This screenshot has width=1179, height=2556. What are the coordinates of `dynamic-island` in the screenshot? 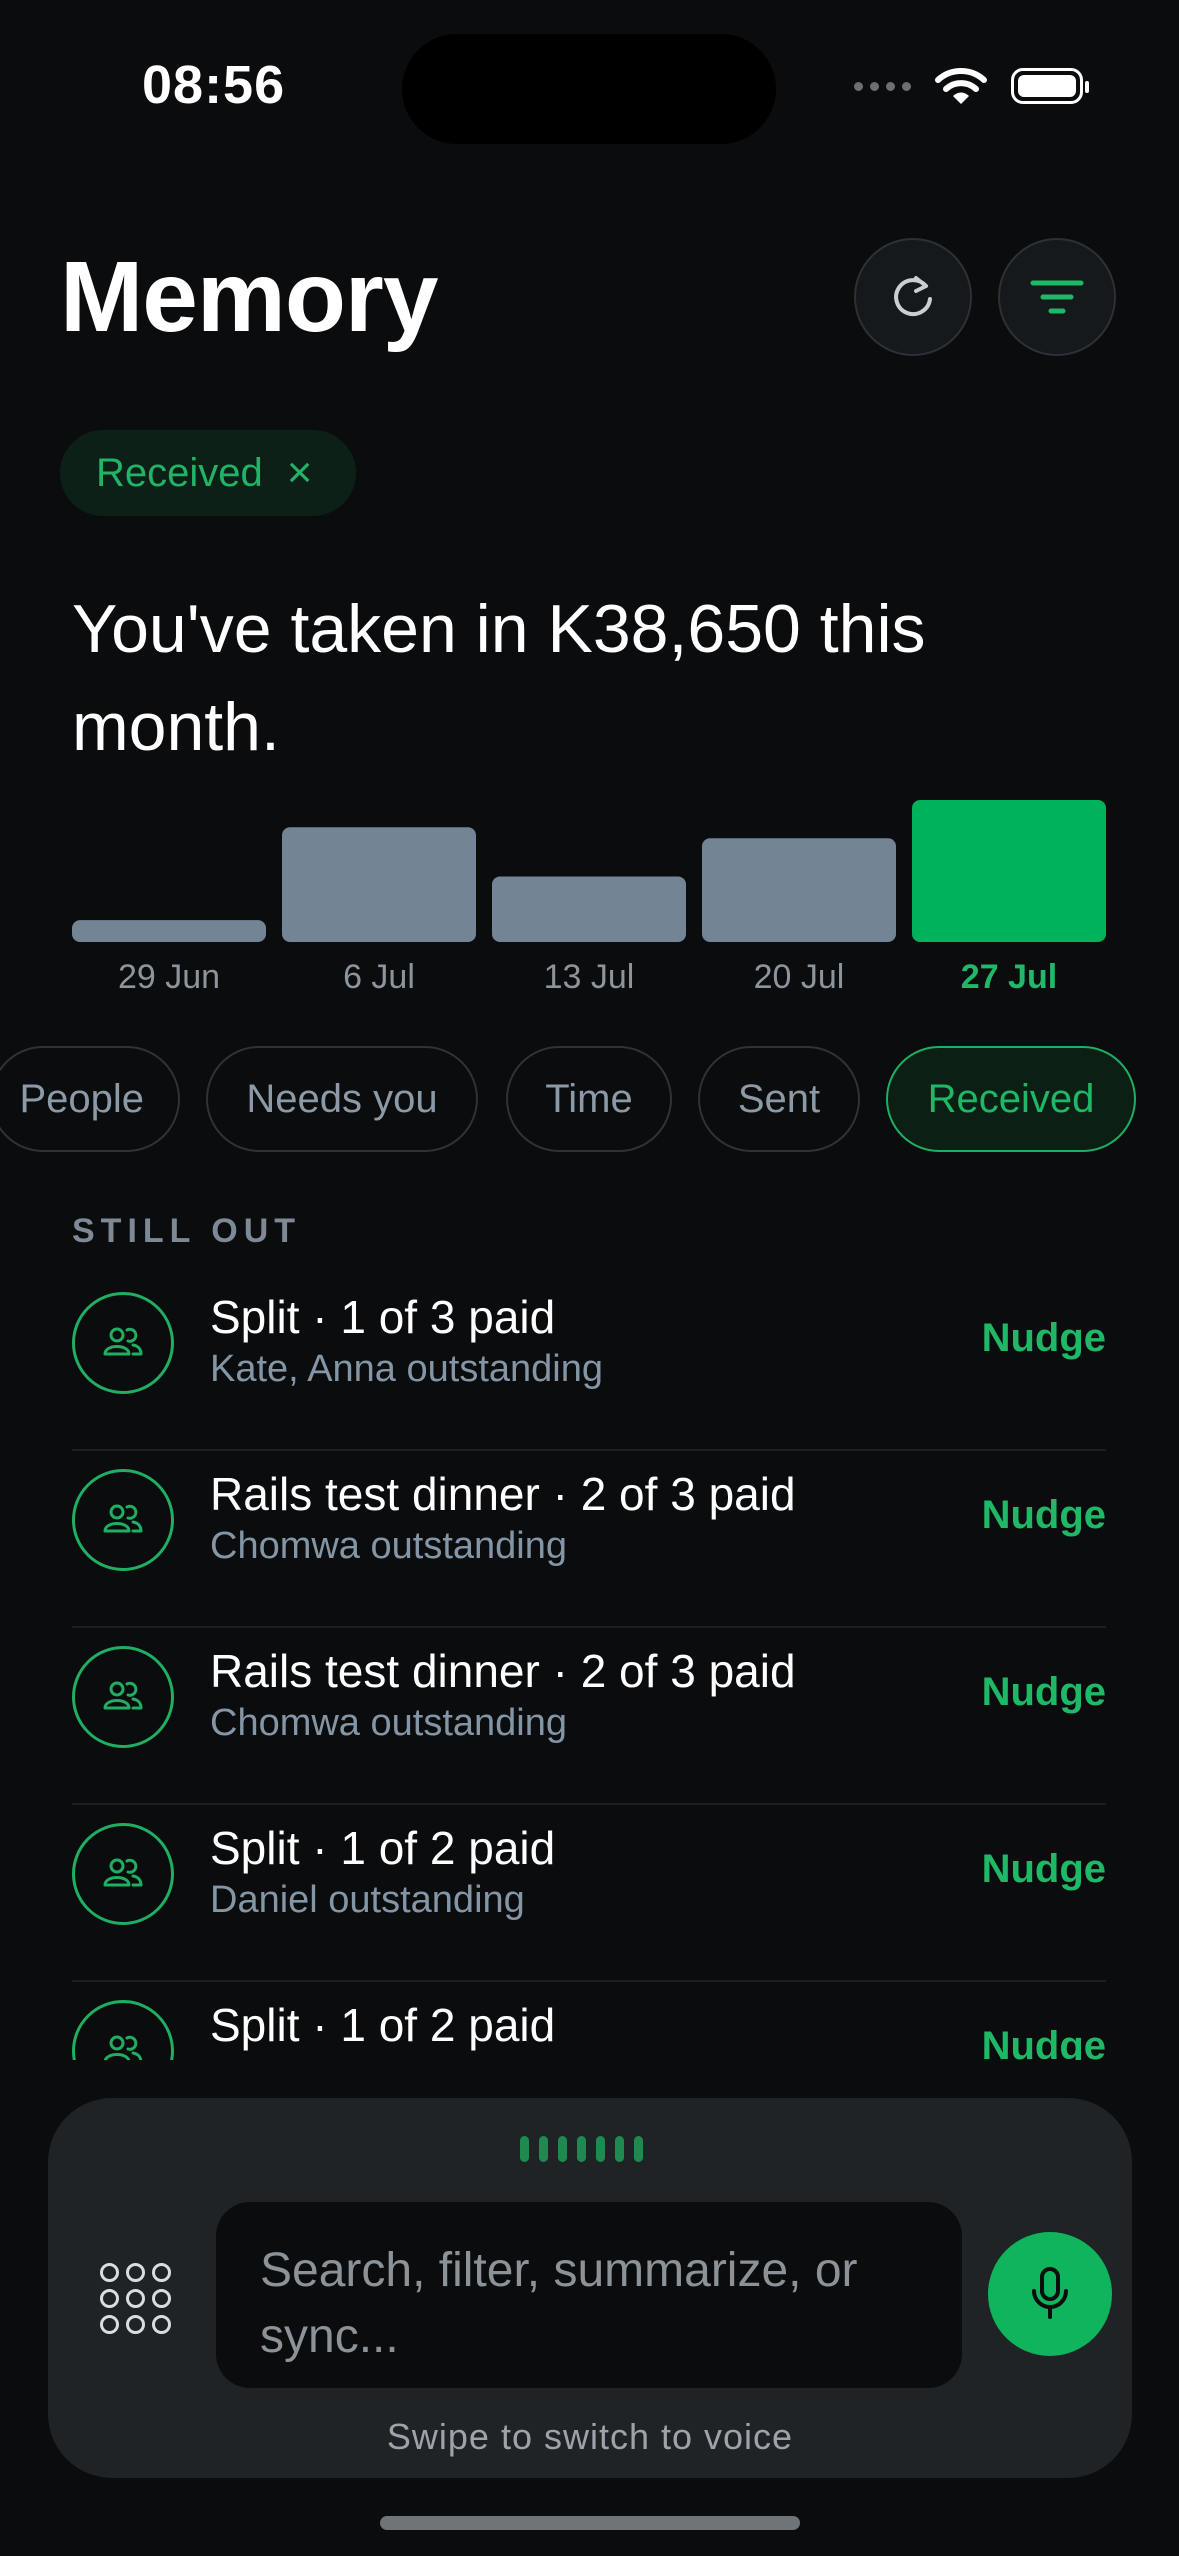 It's located at (589, 89).